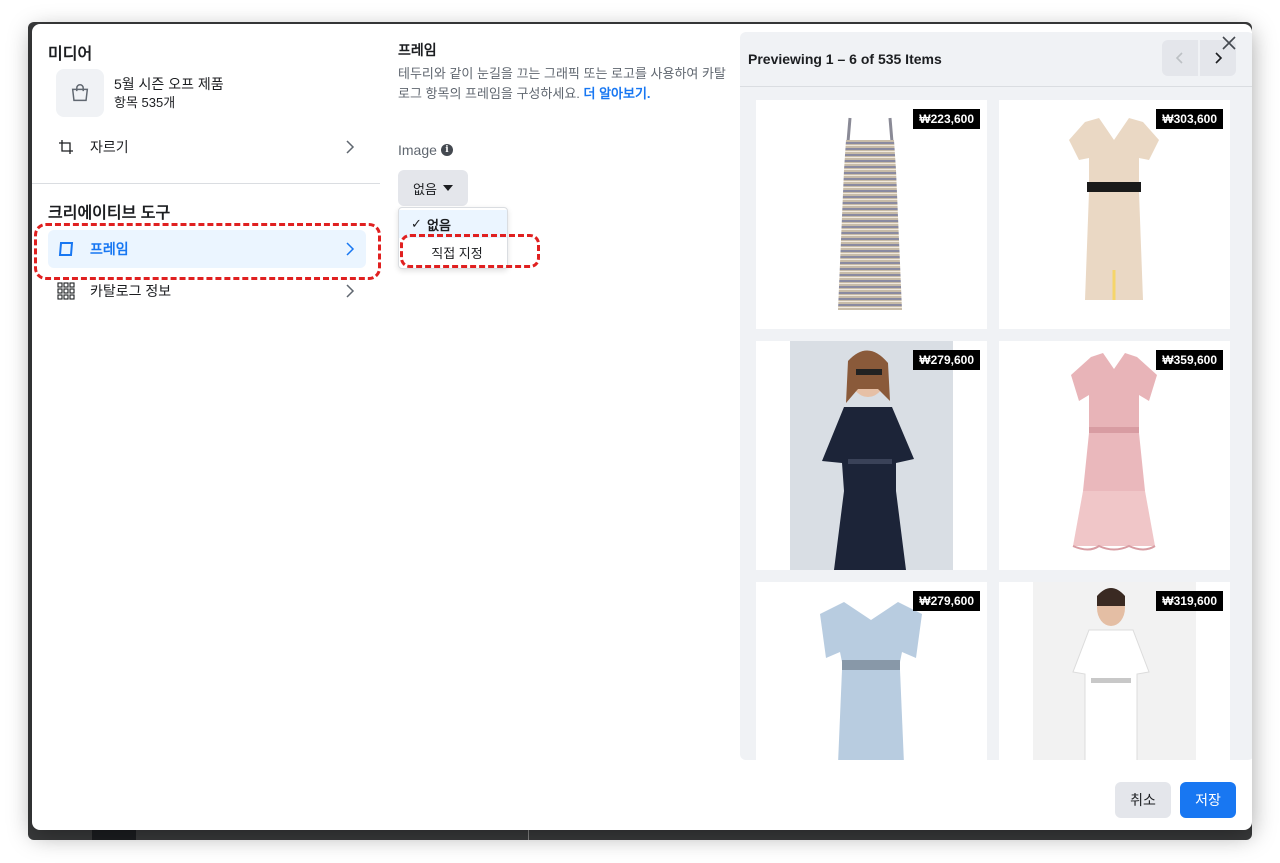 This screenshot has height=863, width=1280. Describe the element at coordinates (1180, 58) in the screenshot. I see `previous-page-button` at that location.